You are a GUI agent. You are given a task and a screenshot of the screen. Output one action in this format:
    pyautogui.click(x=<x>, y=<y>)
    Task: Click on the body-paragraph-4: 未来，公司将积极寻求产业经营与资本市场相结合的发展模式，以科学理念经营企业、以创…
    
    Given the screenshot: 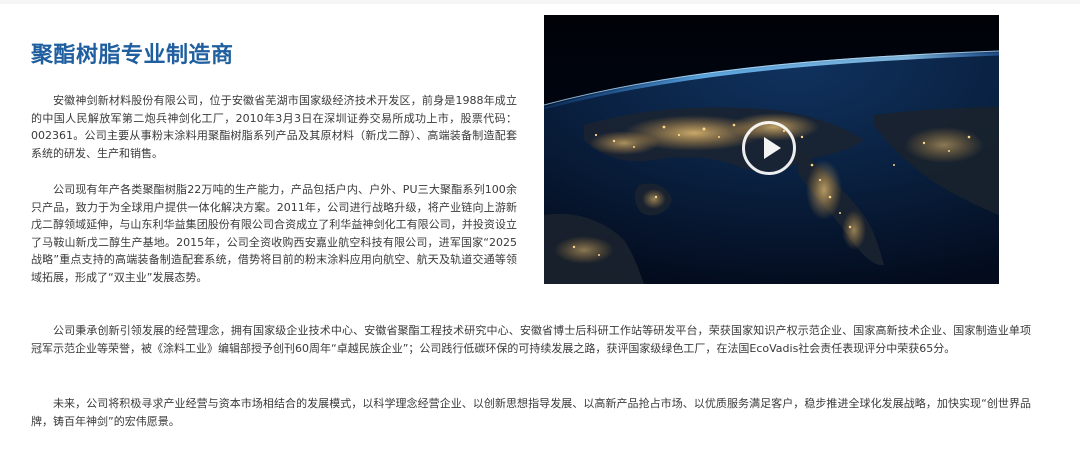 What is the action you would take?
    pyautogui.click(x=531, y=412)
    